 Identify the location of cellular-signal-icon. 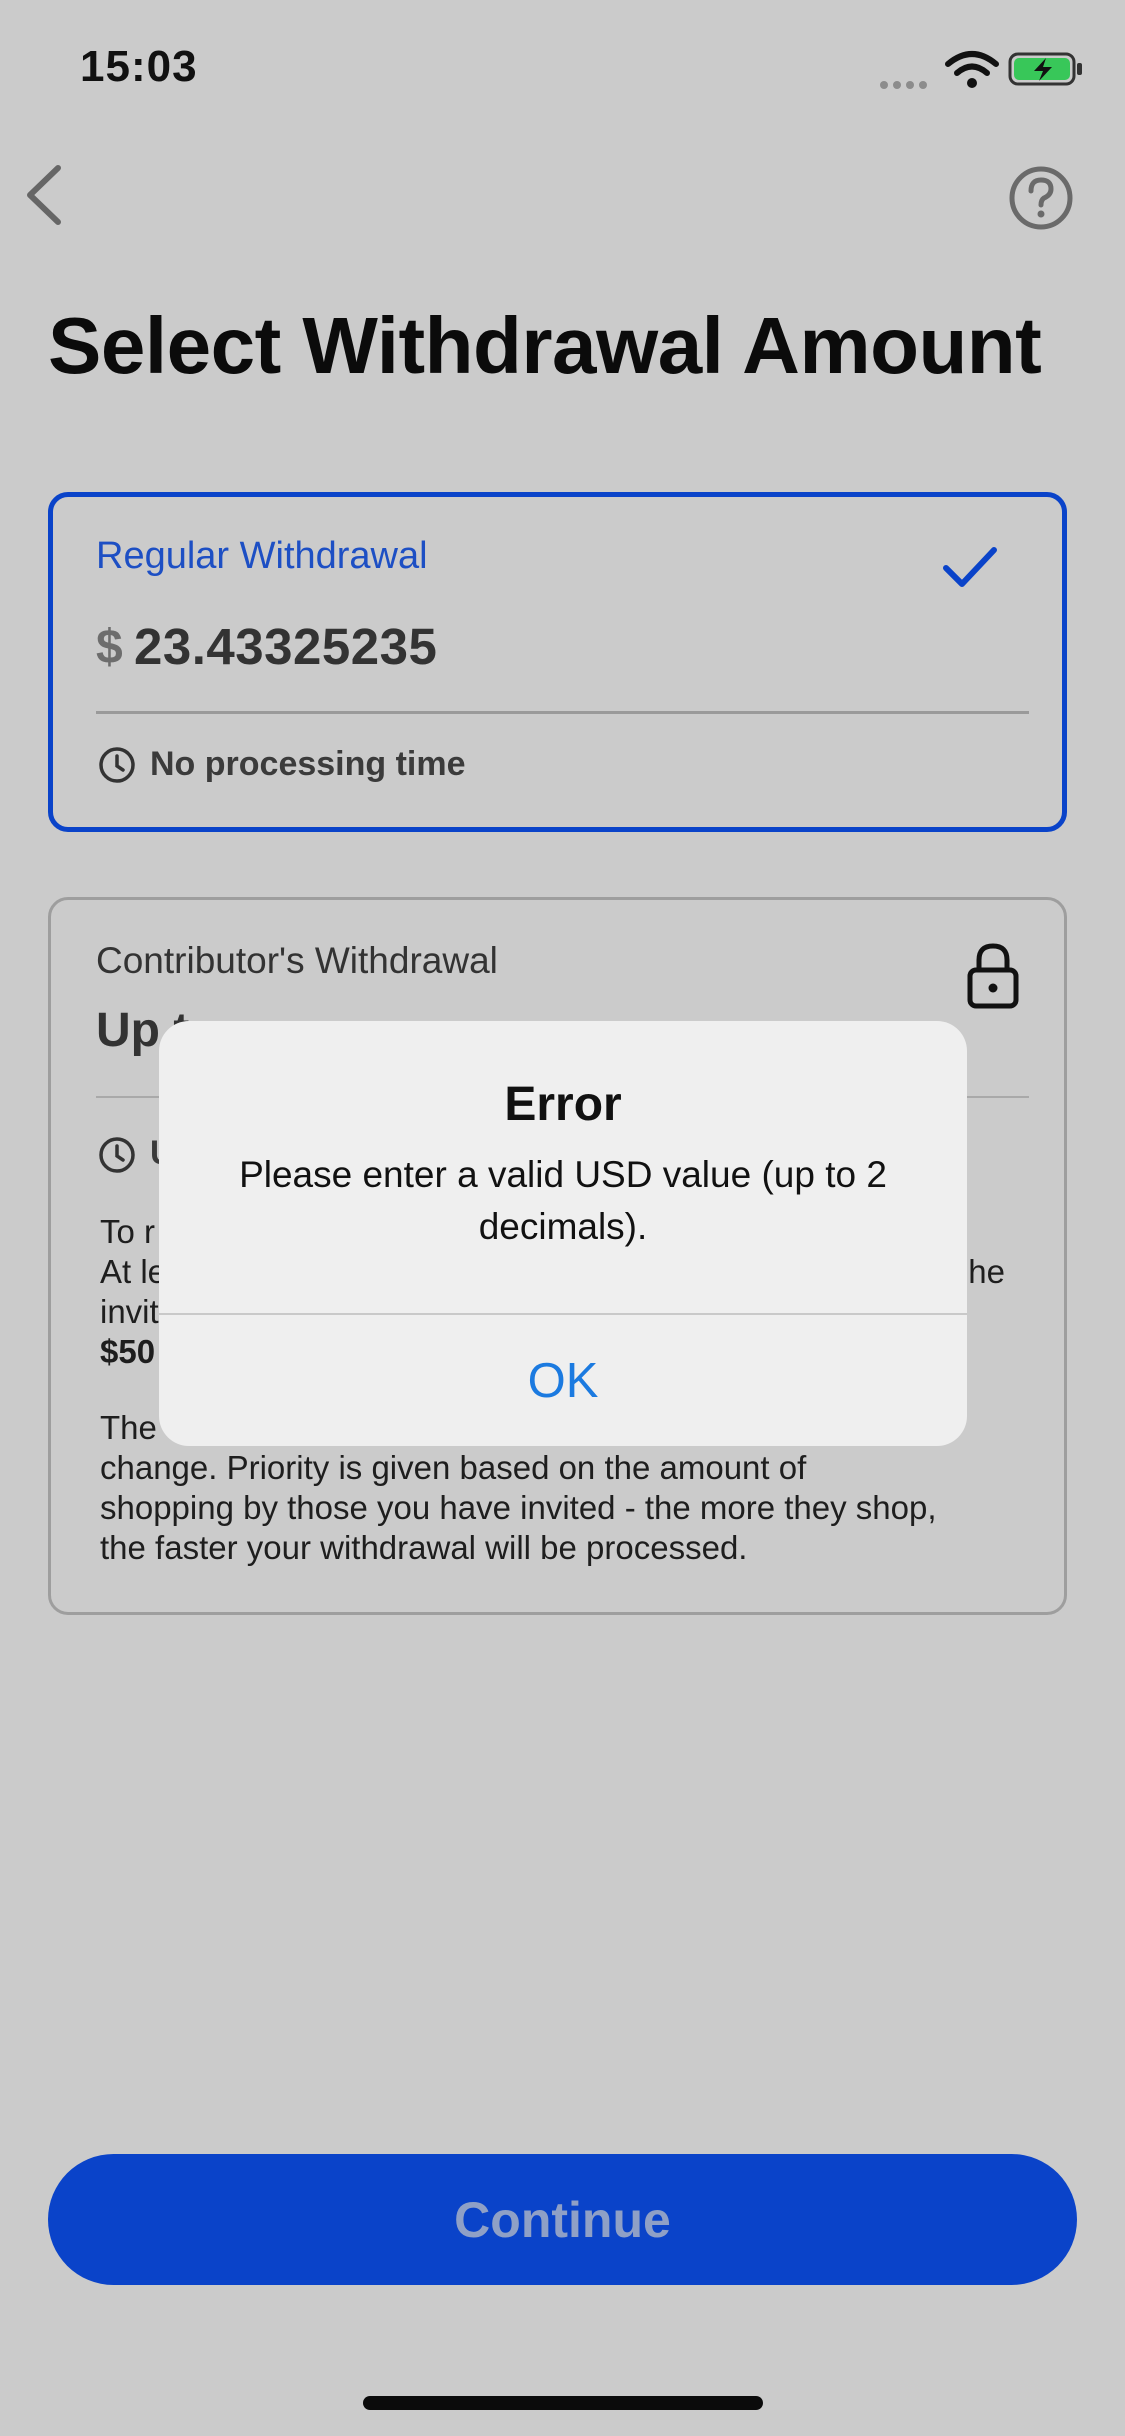
(906, 85).